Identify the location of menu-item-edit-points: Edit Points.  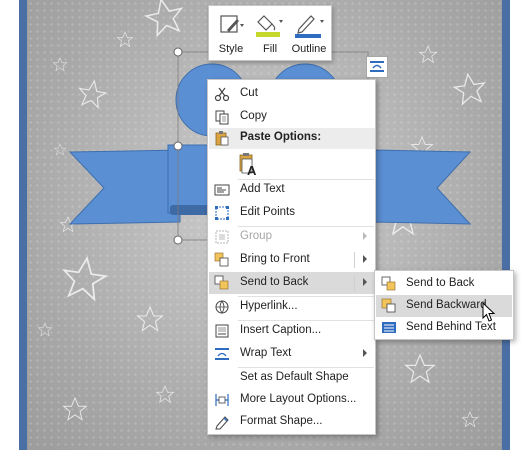
(292, 213).